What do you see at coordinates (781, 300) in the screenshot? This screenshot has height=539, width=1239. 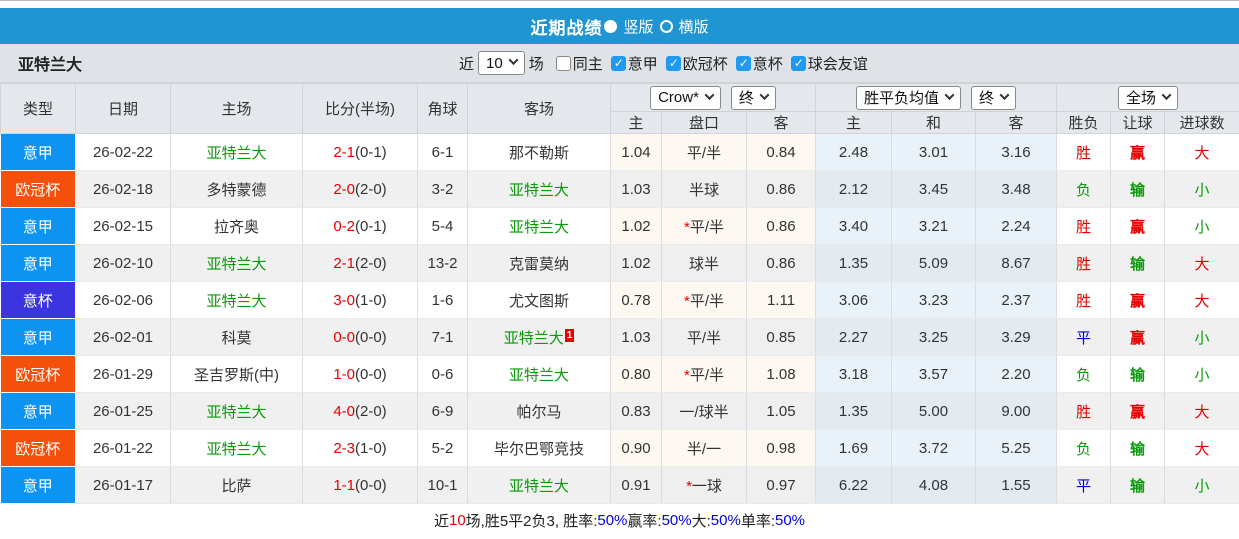 I see `odds-away-cell: 1.11` at bounding box center [781, 300].